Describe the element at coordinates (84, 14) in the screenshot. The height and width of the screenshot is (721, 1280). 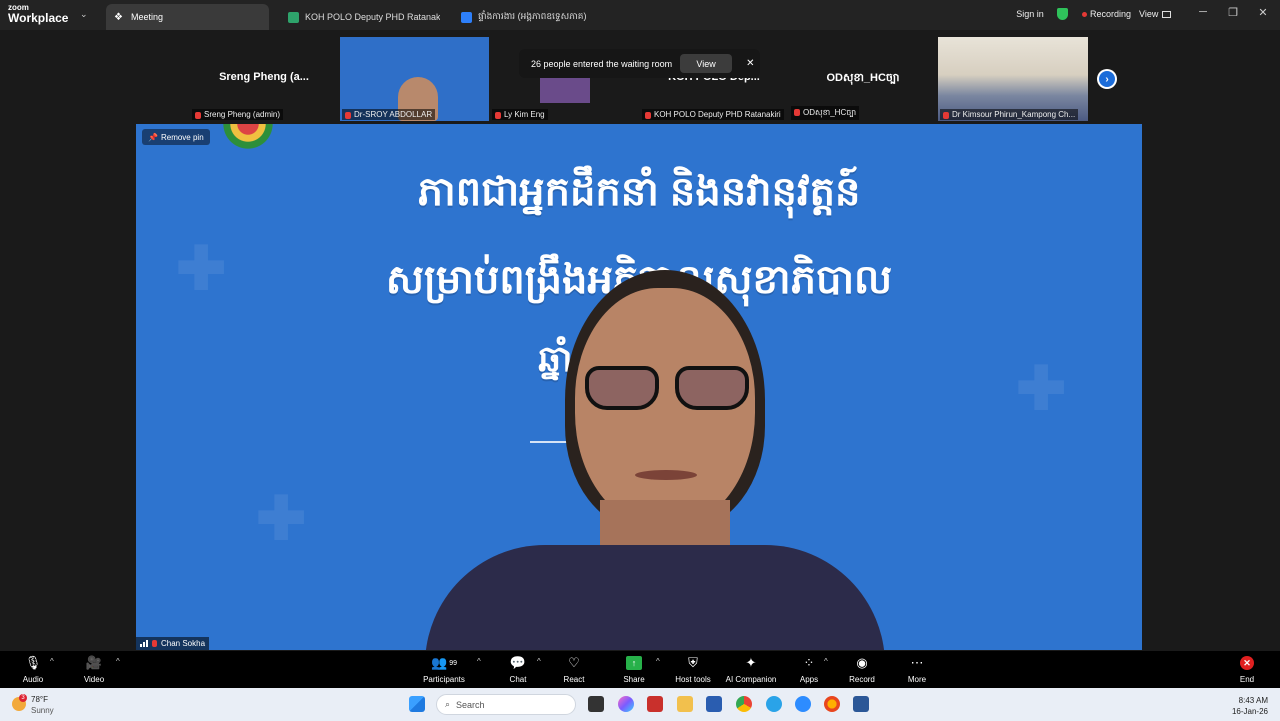
I see `chevron-down-icon: ⌄` at that location.